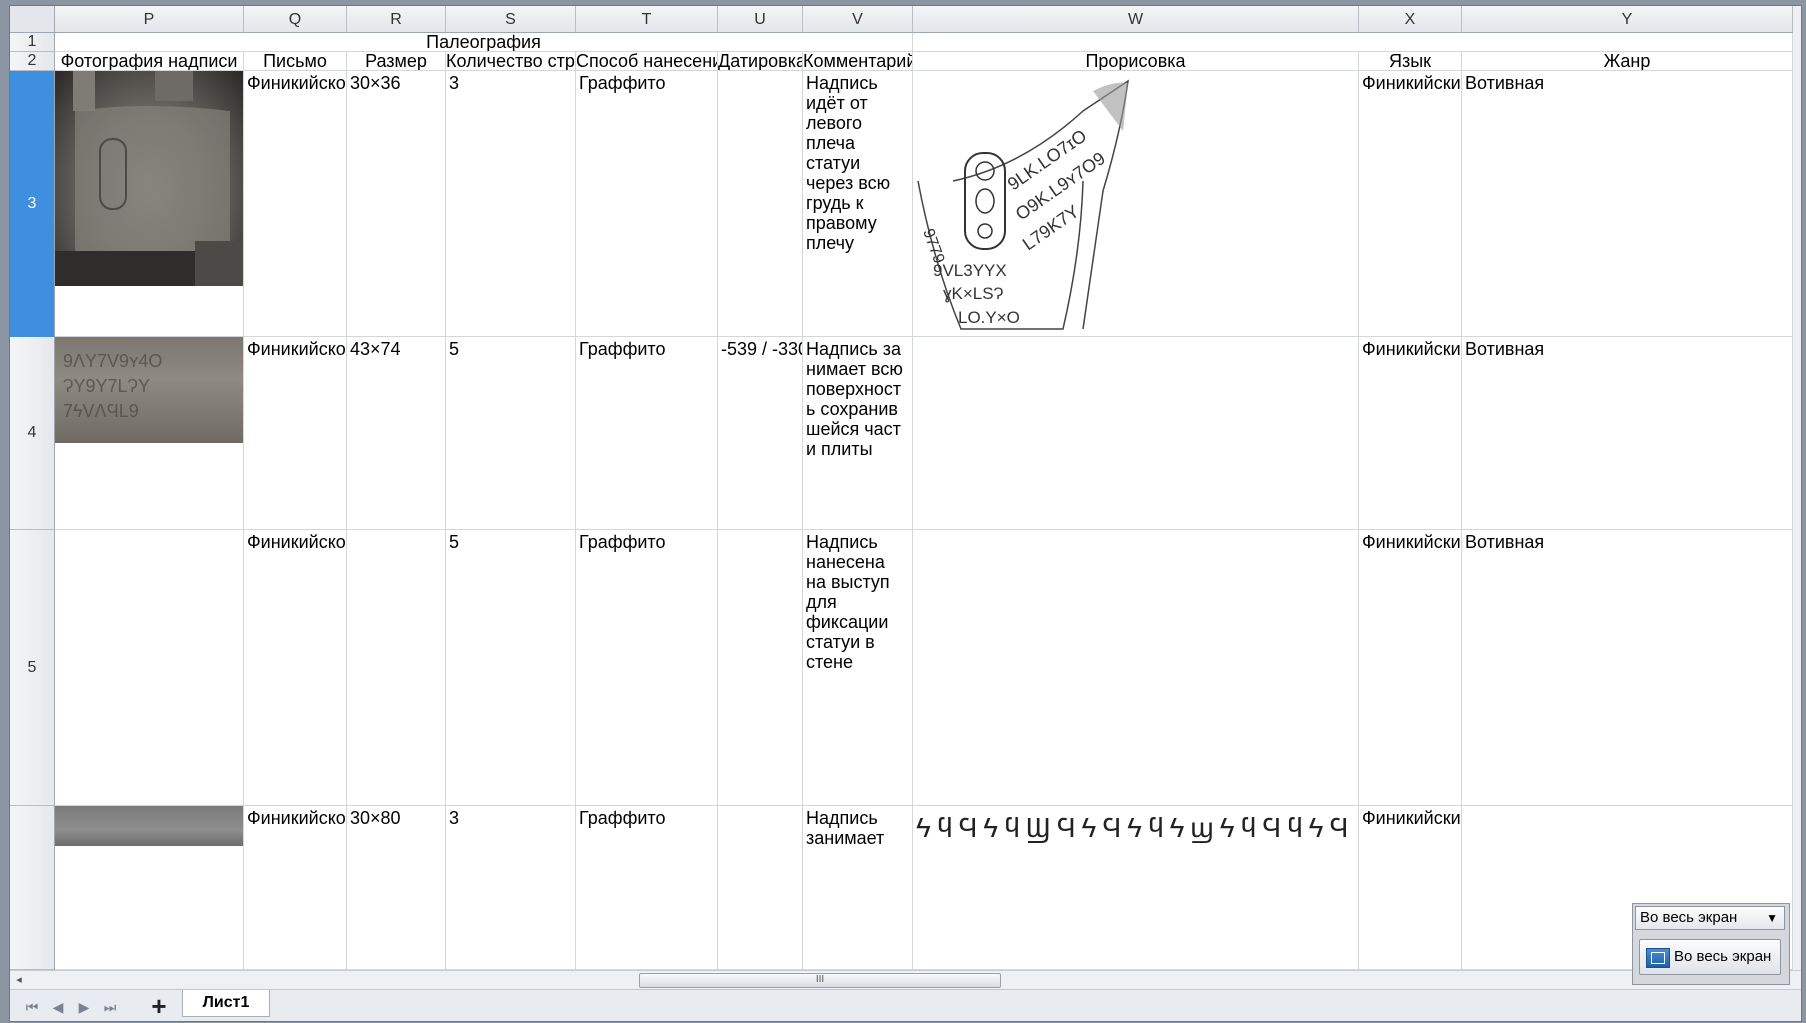  Describe the element at coordinates (19, 980) in the screenshot. I see `scroll-left-icon: ◂` at that location.